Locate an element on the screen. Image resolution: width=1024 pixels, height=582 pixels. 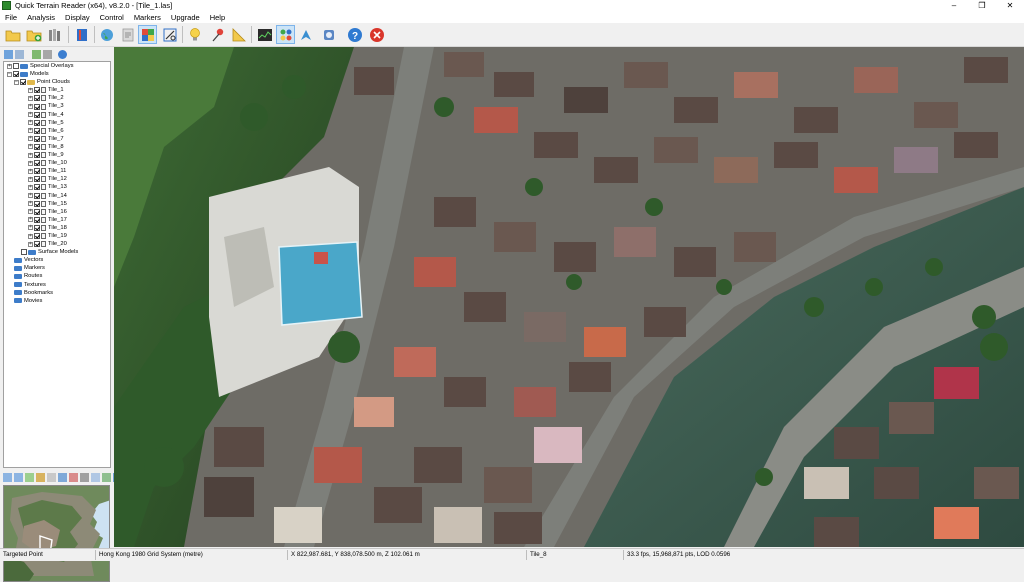
tree-item-tile: + Tile_9 is located at coordinates (57, 155).